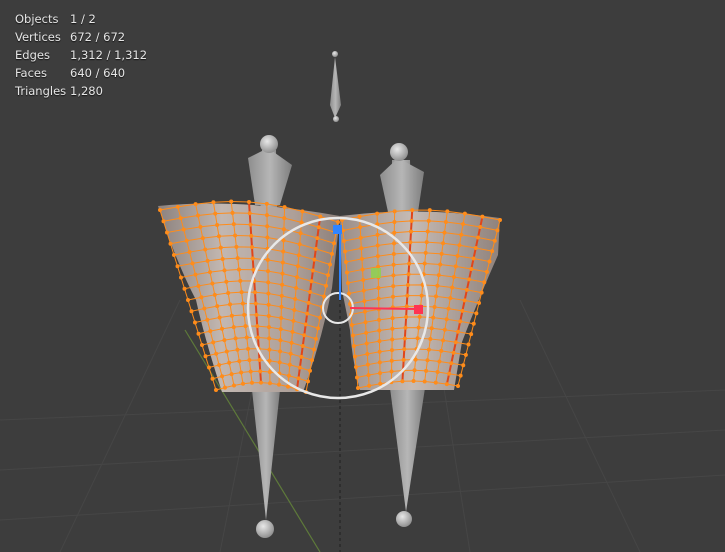 This screenshot has width=725, height=552. Describe the element at coordinates (337, 229) in the screenshot. I see `gizmo-z-handle` at that location.